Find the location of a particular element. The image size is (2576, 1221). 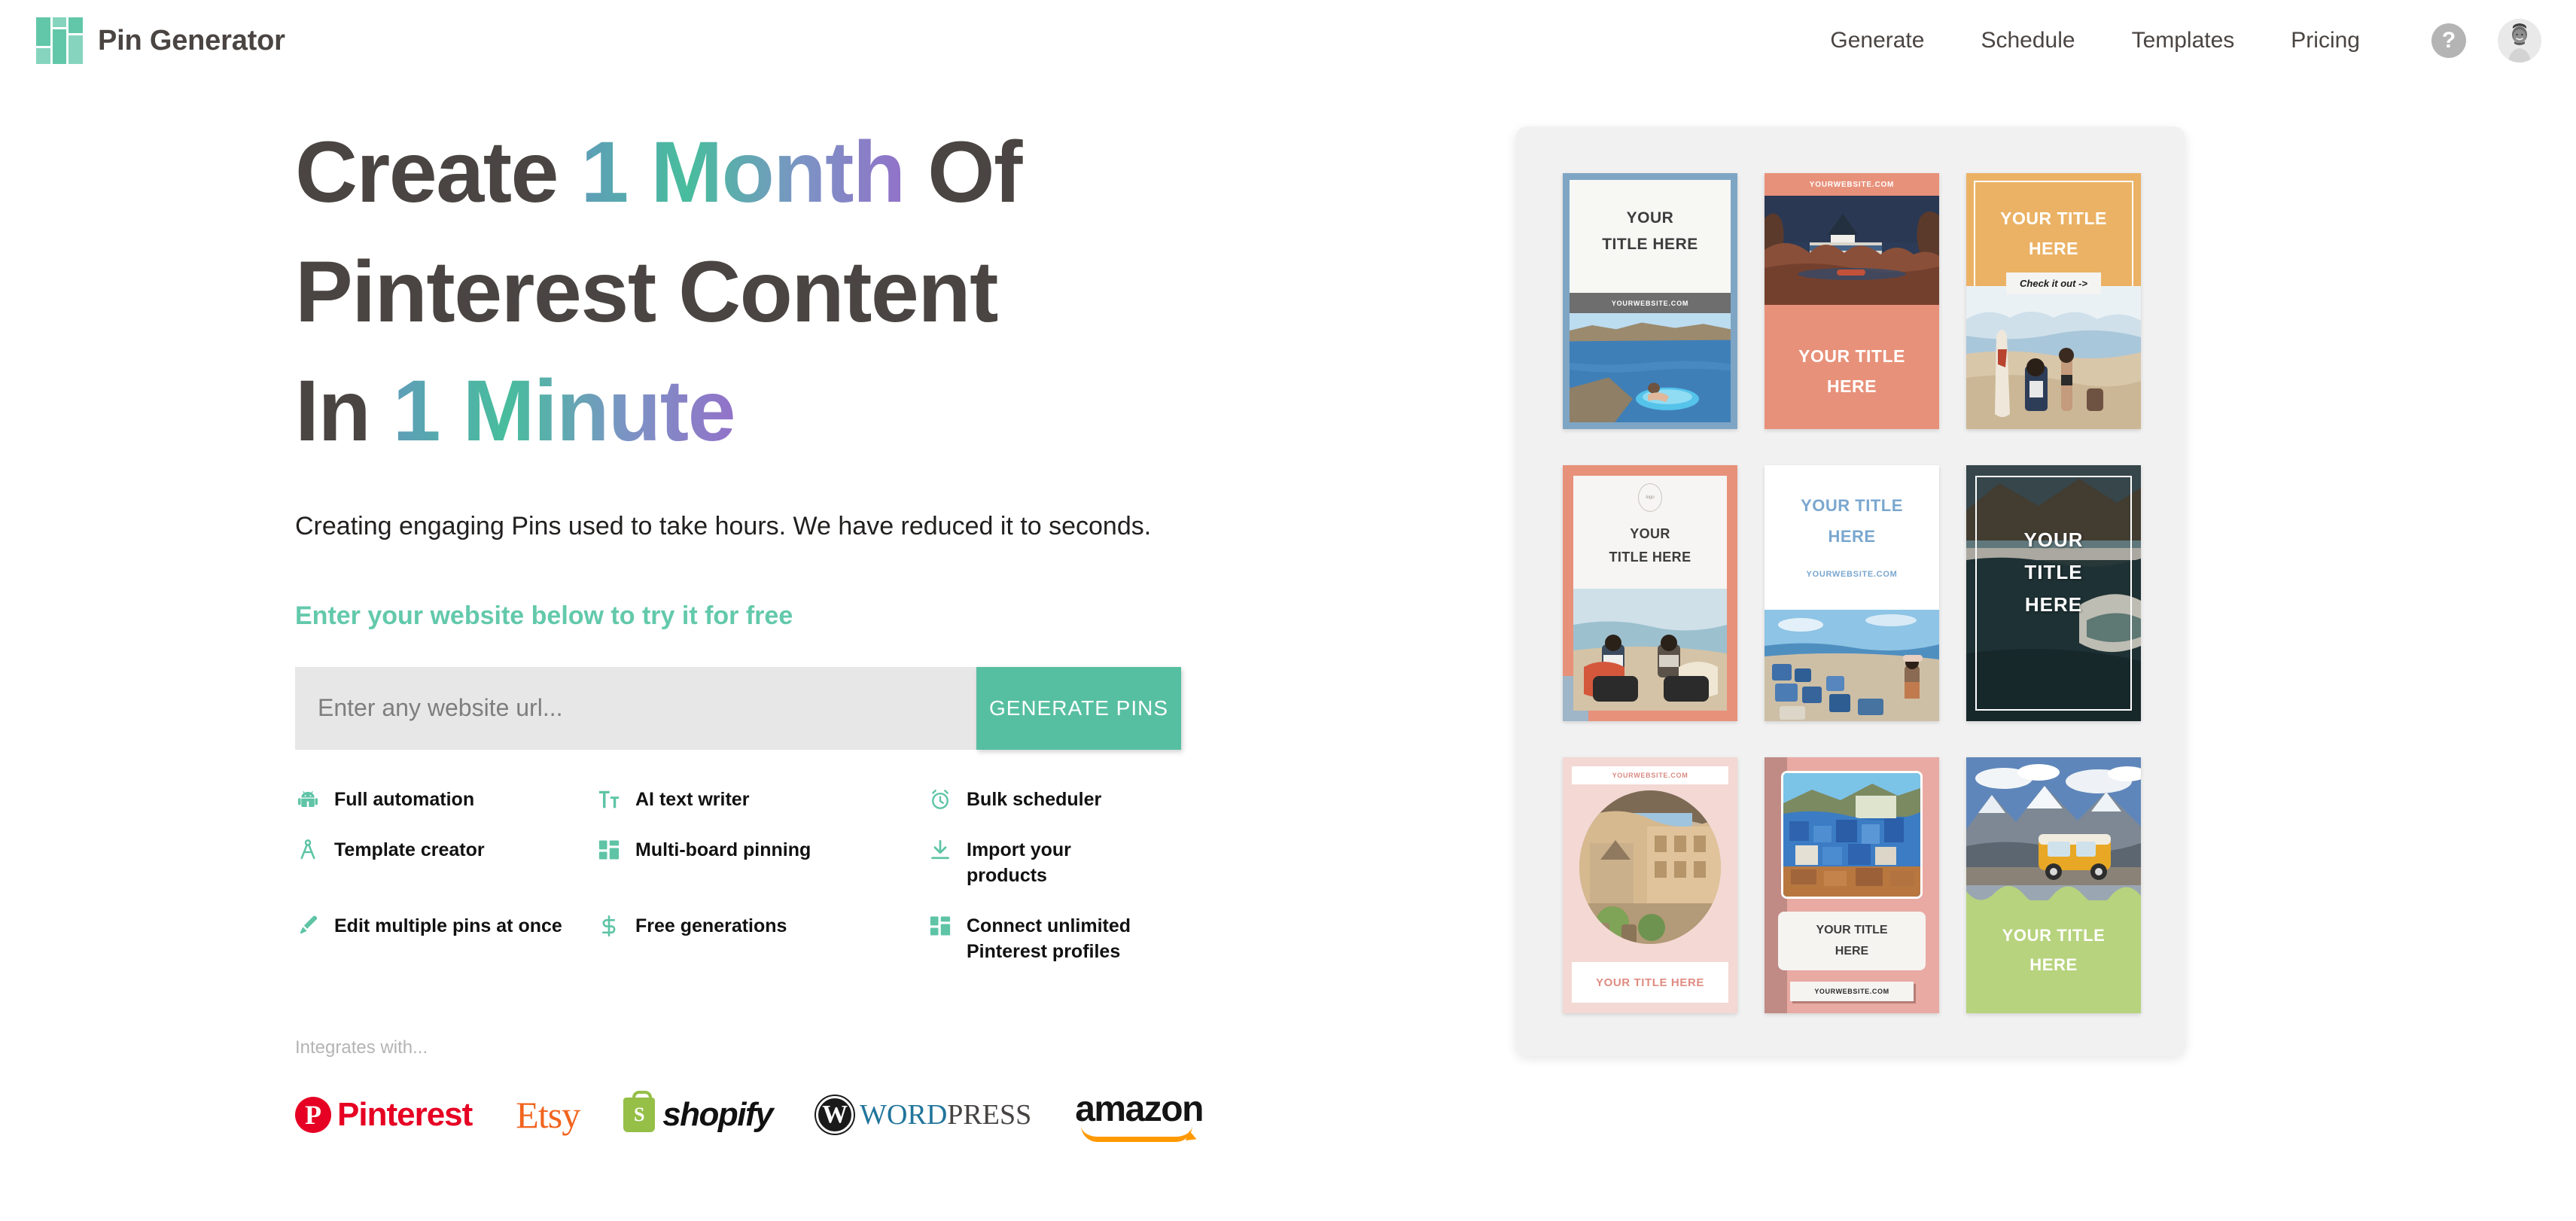

etsy-logo: Etsy is located at coordinates (548, 1115).